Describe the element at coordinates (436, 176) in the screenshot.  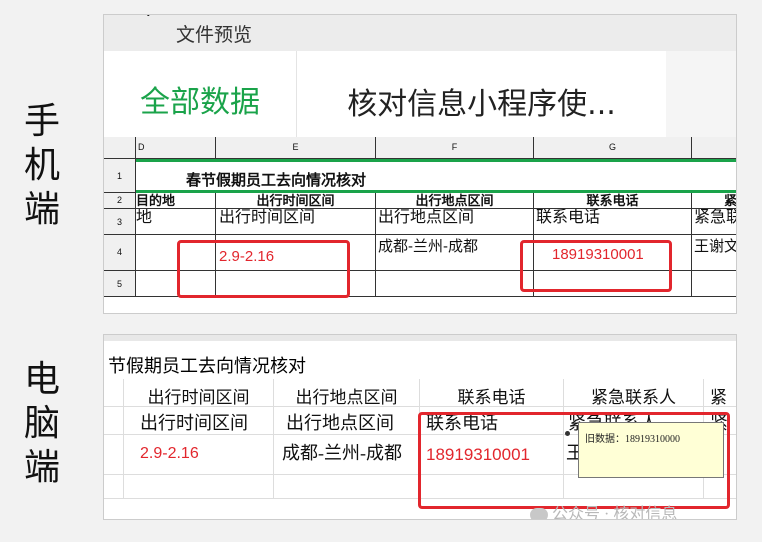
I see `sheet-title: 春节假期员工去向情况核对` at that location.